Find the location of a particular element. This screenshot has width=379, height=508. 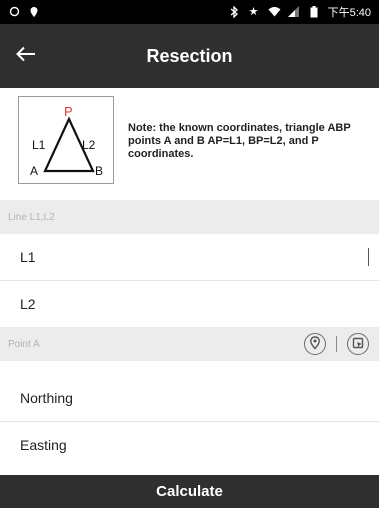

select-point-button is located at coordinates (358, 344).